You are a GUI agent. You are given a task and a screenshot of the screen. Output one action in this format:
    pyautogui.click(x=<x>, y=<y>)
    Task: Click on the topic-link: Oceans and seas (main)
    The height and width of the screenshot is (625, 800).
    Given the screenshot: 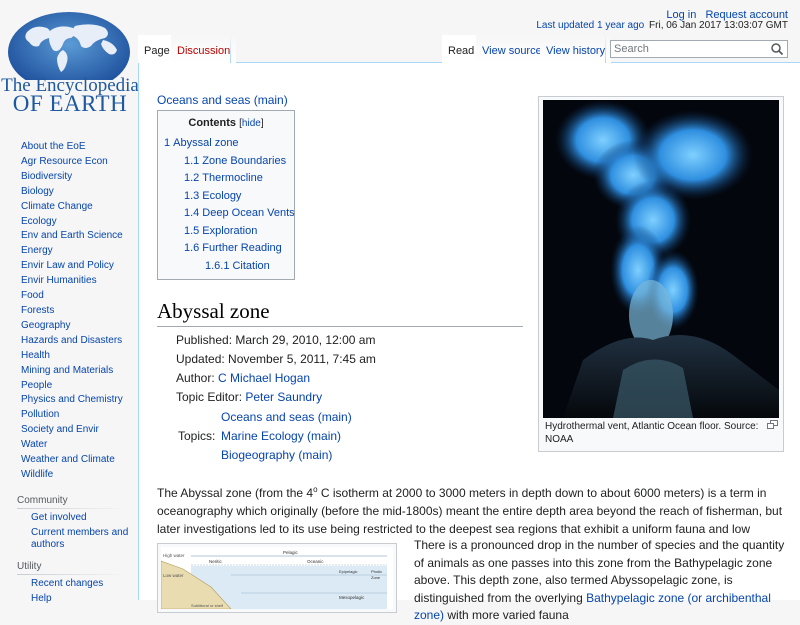 What is the action you would take?
    pyautogui.click(x=286, y=417)
    